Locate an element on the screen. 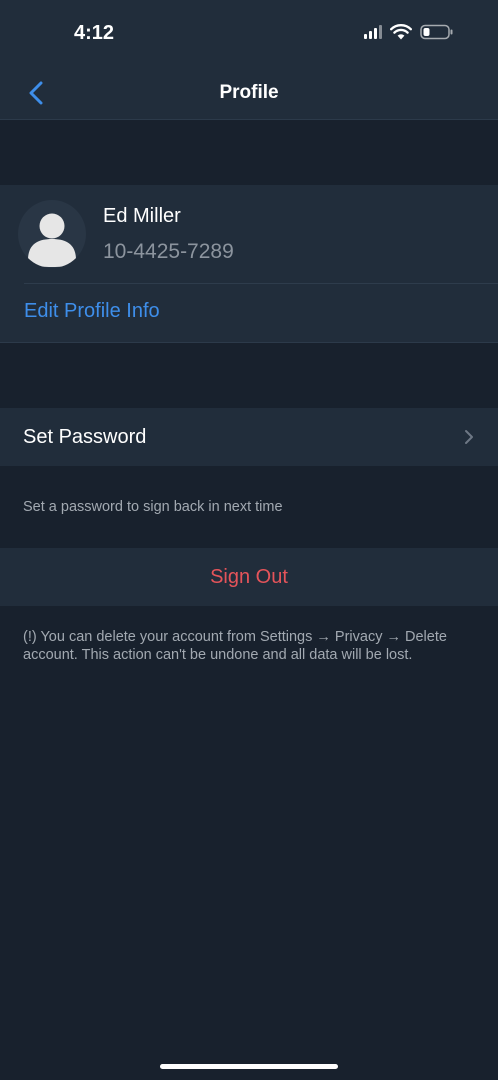 The image size is (498, 1080). home-indicator is located at coordinates (249, 1066).